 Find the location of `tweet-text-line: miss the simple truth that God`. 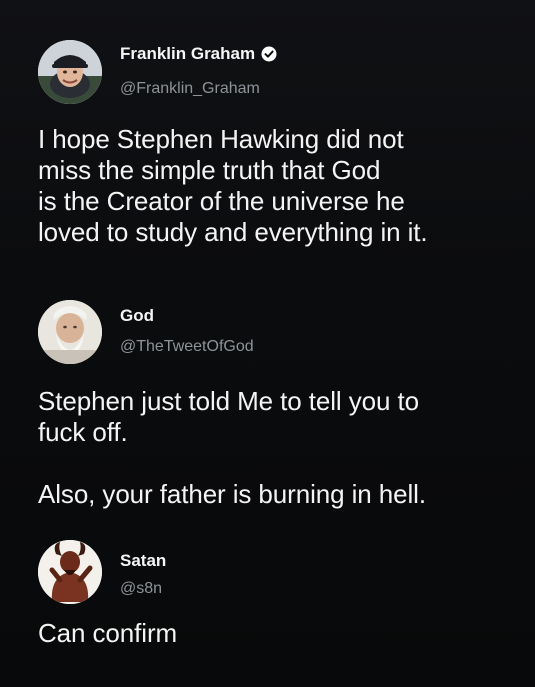

tweet-text-line: miss the simple truth that God is located at coordinates (209, 170).